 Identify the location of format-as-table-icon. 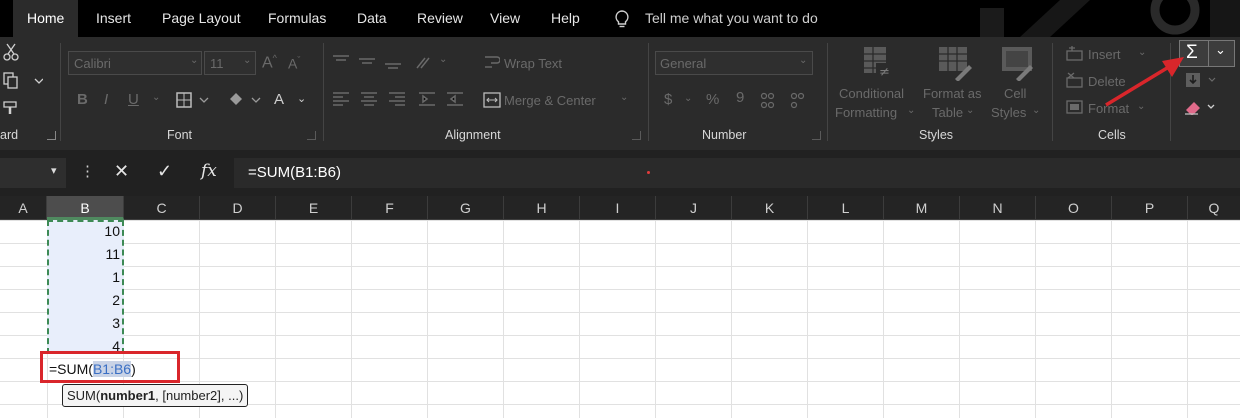
(955, 63).